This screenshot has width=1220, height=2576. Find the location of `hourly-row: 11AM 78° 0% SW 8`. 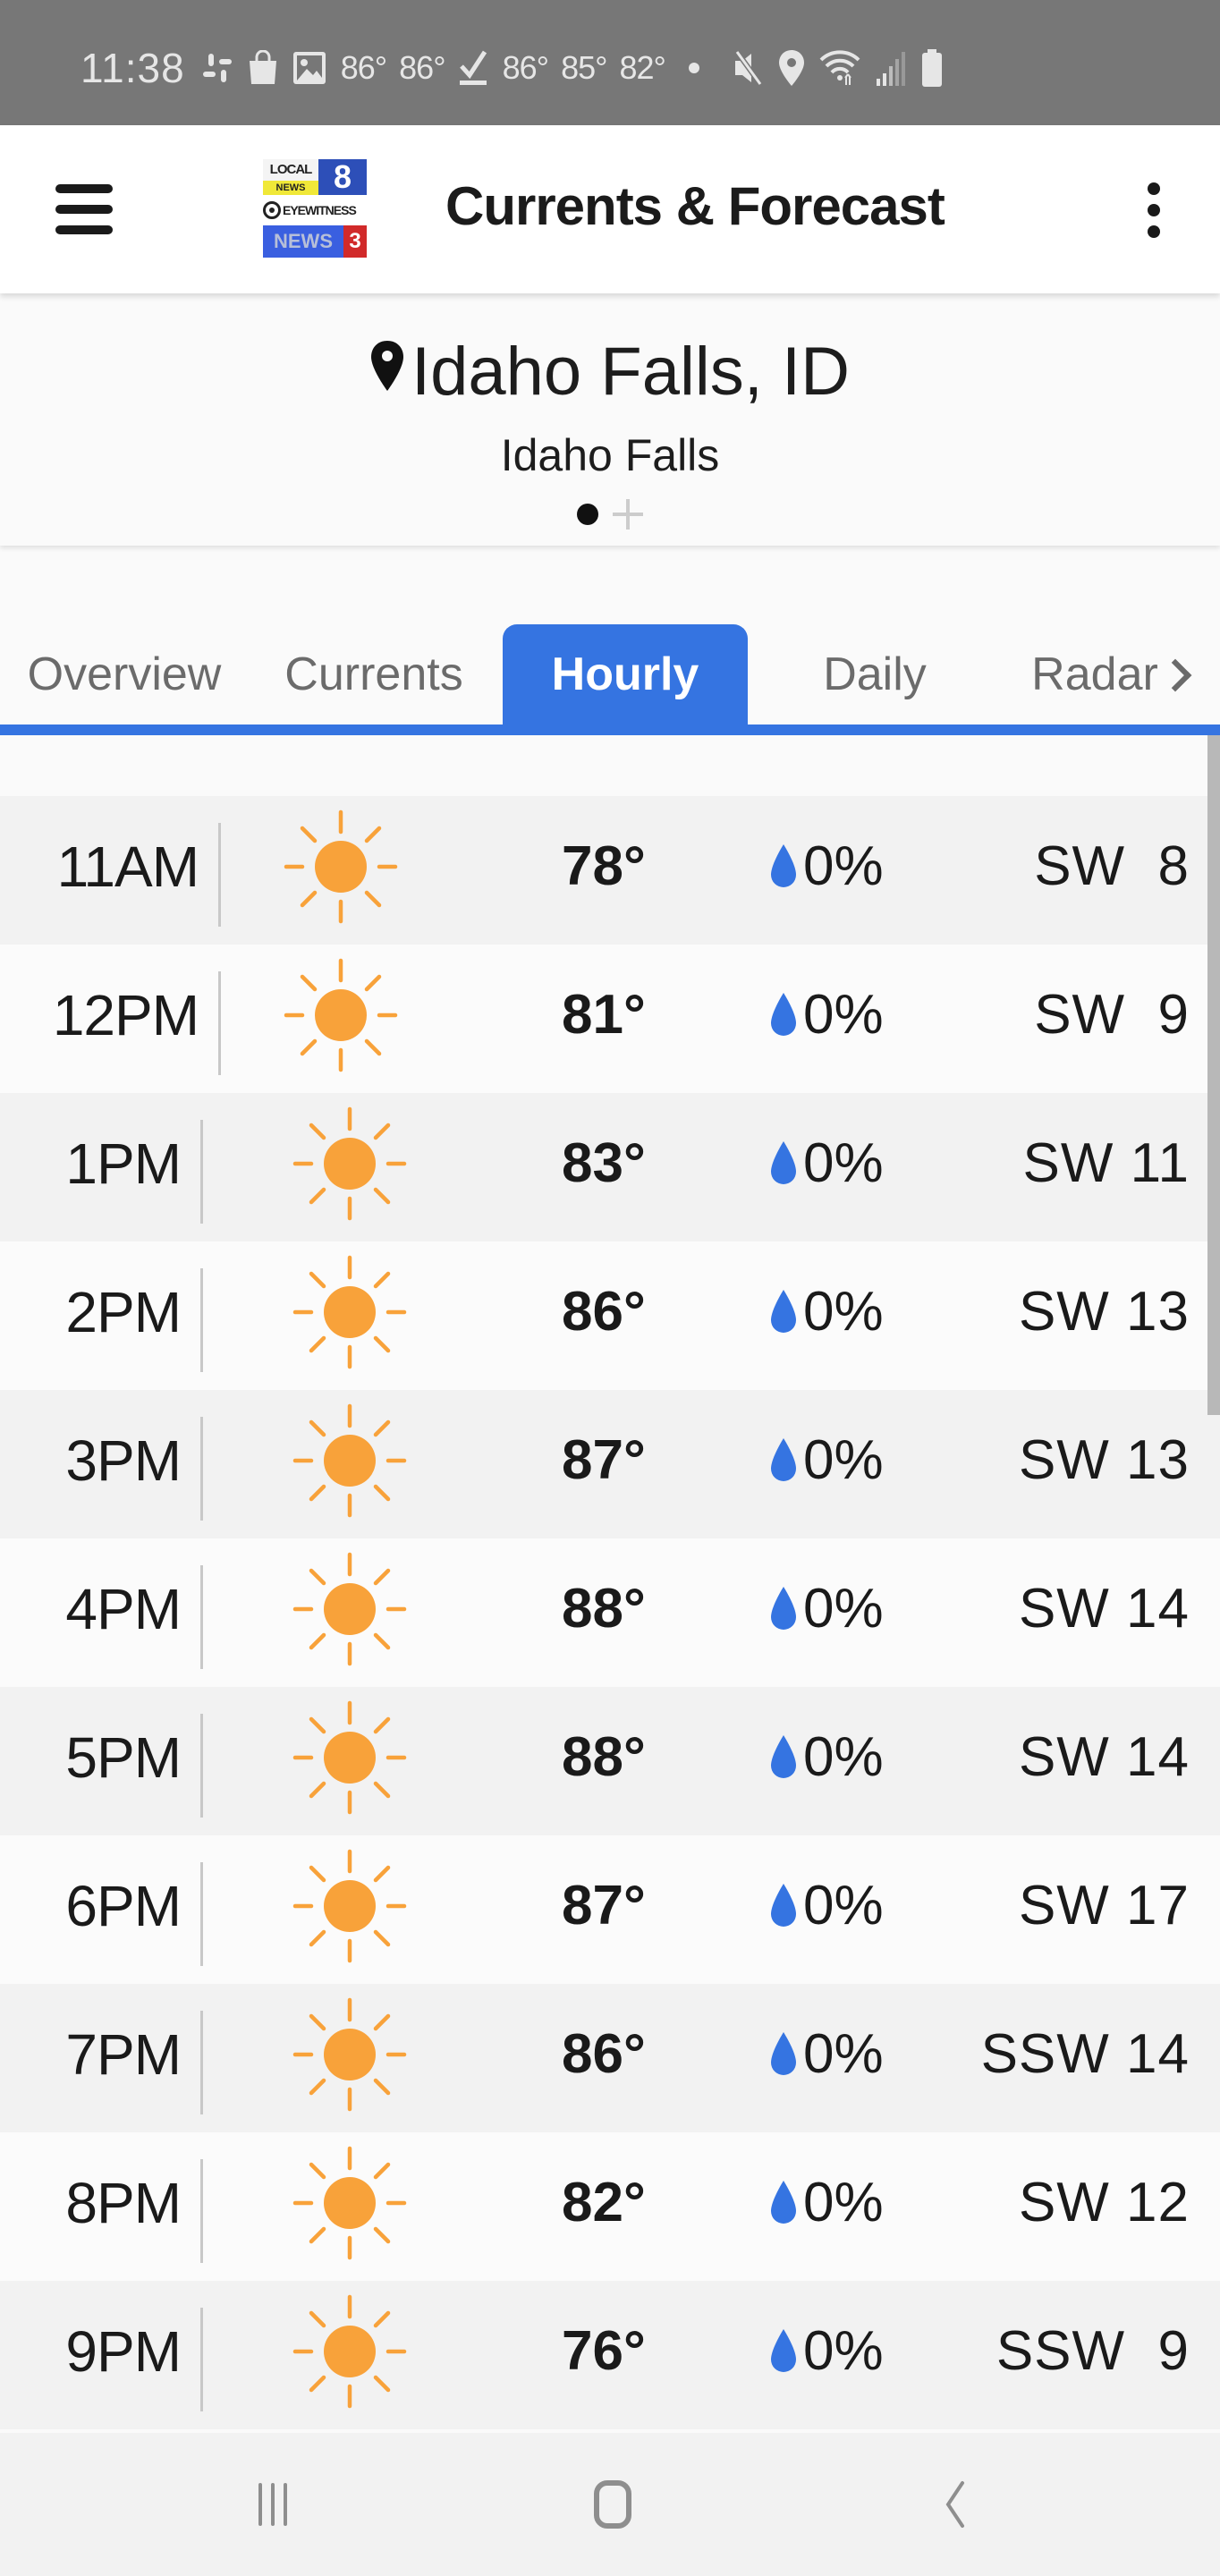

hourly-row: 11AM 78° 0% SW 8 is located at coordinates (610, 870).